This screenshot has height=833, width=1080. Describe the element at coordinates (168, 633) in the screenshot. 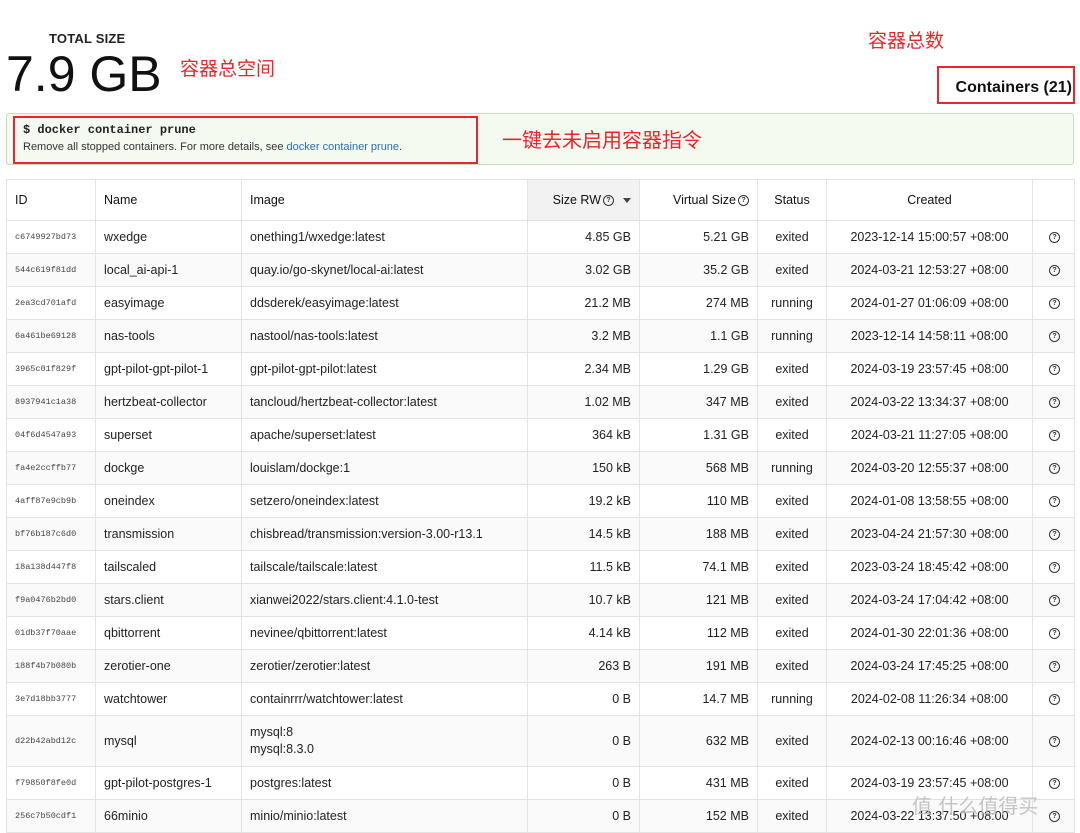

I see `container-name: qbittorrent` at that location.